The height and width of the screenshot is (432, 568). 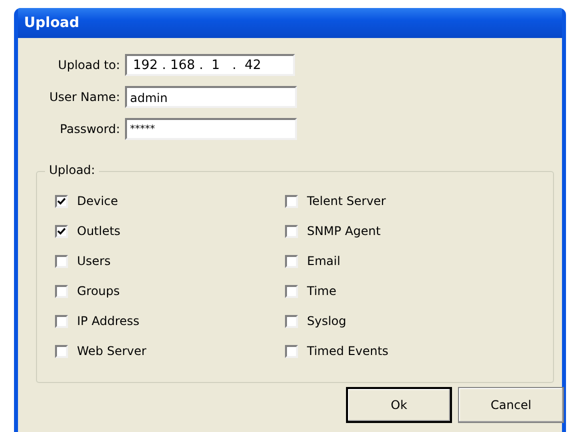 I want to click on checkbox-label: Telent Server, so click(x=346, y=201).